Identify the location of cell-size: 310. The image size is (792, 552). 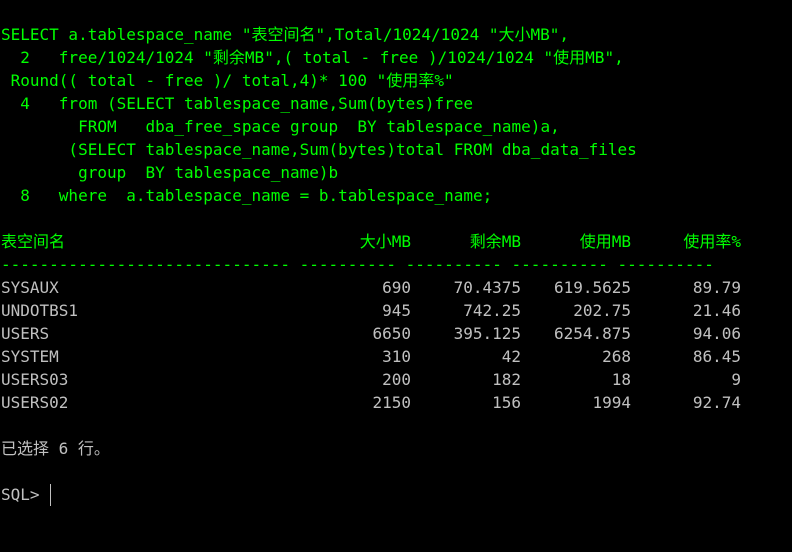
(396, 356).